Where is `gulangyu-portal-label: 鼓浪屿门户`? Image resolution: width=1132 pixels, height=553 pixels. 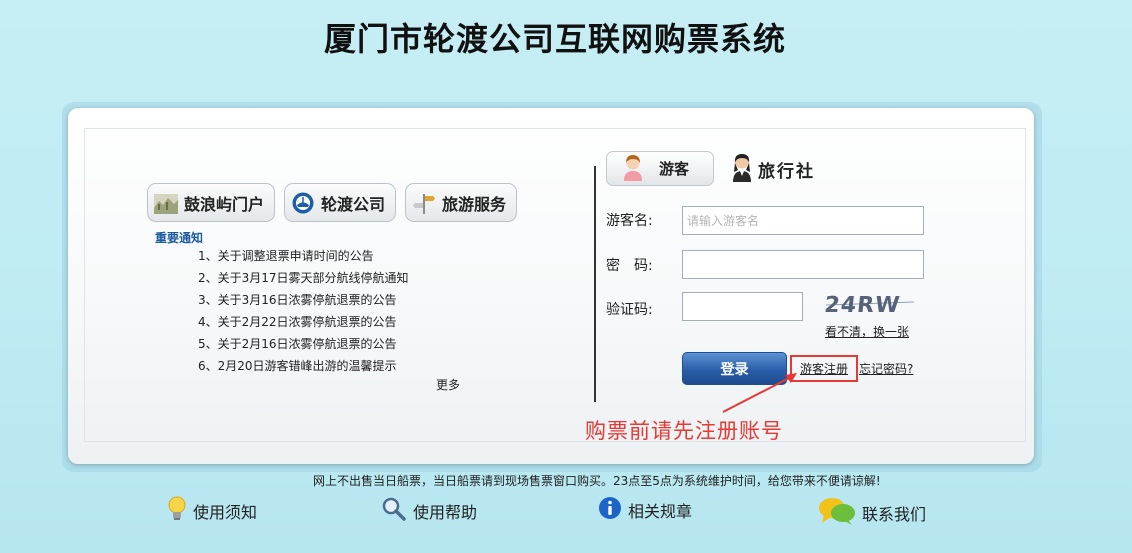 gulangyu-portal-label: 鼓浪屿门户 is located at coordinates (224, 204).